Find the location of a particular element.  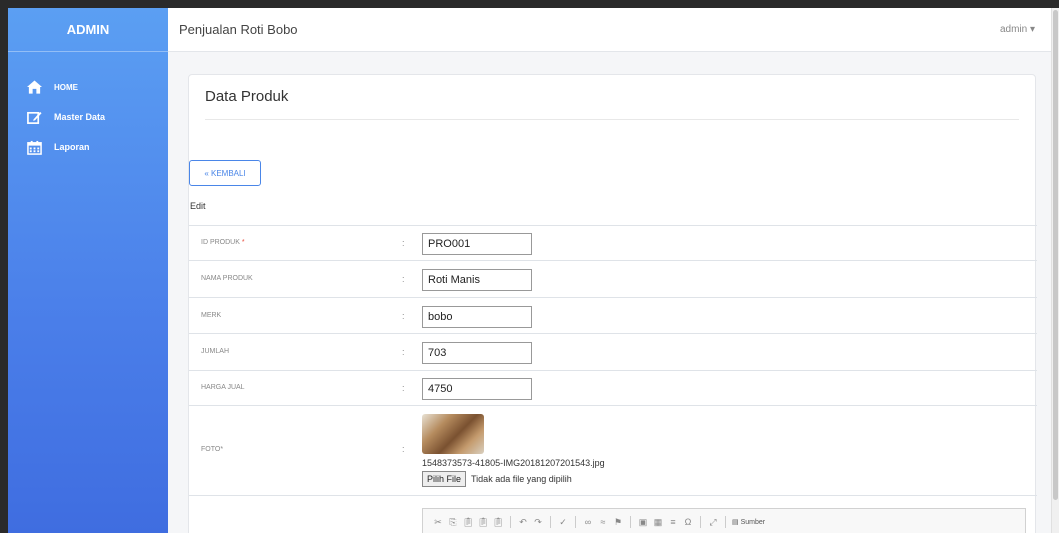

field-label: JUMLAH is located at coordinates (215, 351).